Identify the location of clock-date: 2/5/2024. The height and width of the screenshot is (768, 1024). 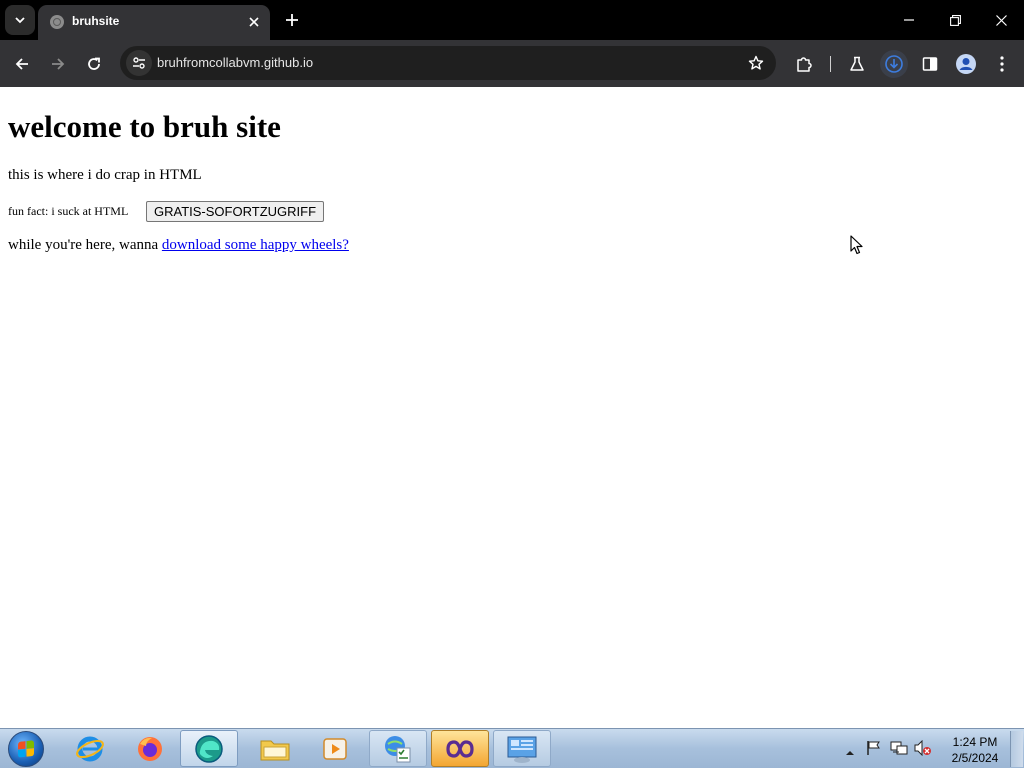
(975, 758).